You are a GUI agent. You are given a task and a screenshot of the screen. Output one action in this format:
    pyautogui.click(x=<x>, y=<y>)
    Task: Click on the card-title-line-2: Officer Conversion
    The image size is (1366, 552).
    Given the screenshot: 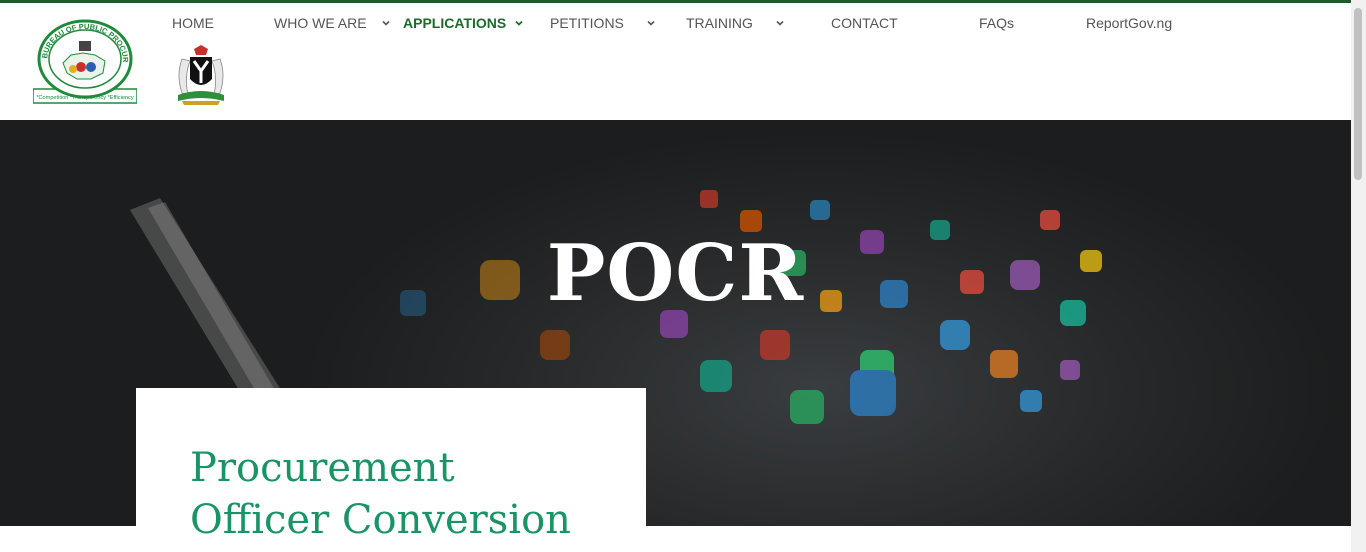 What is the action you would take?
    pyautogui.click(x=380, y=520)
    